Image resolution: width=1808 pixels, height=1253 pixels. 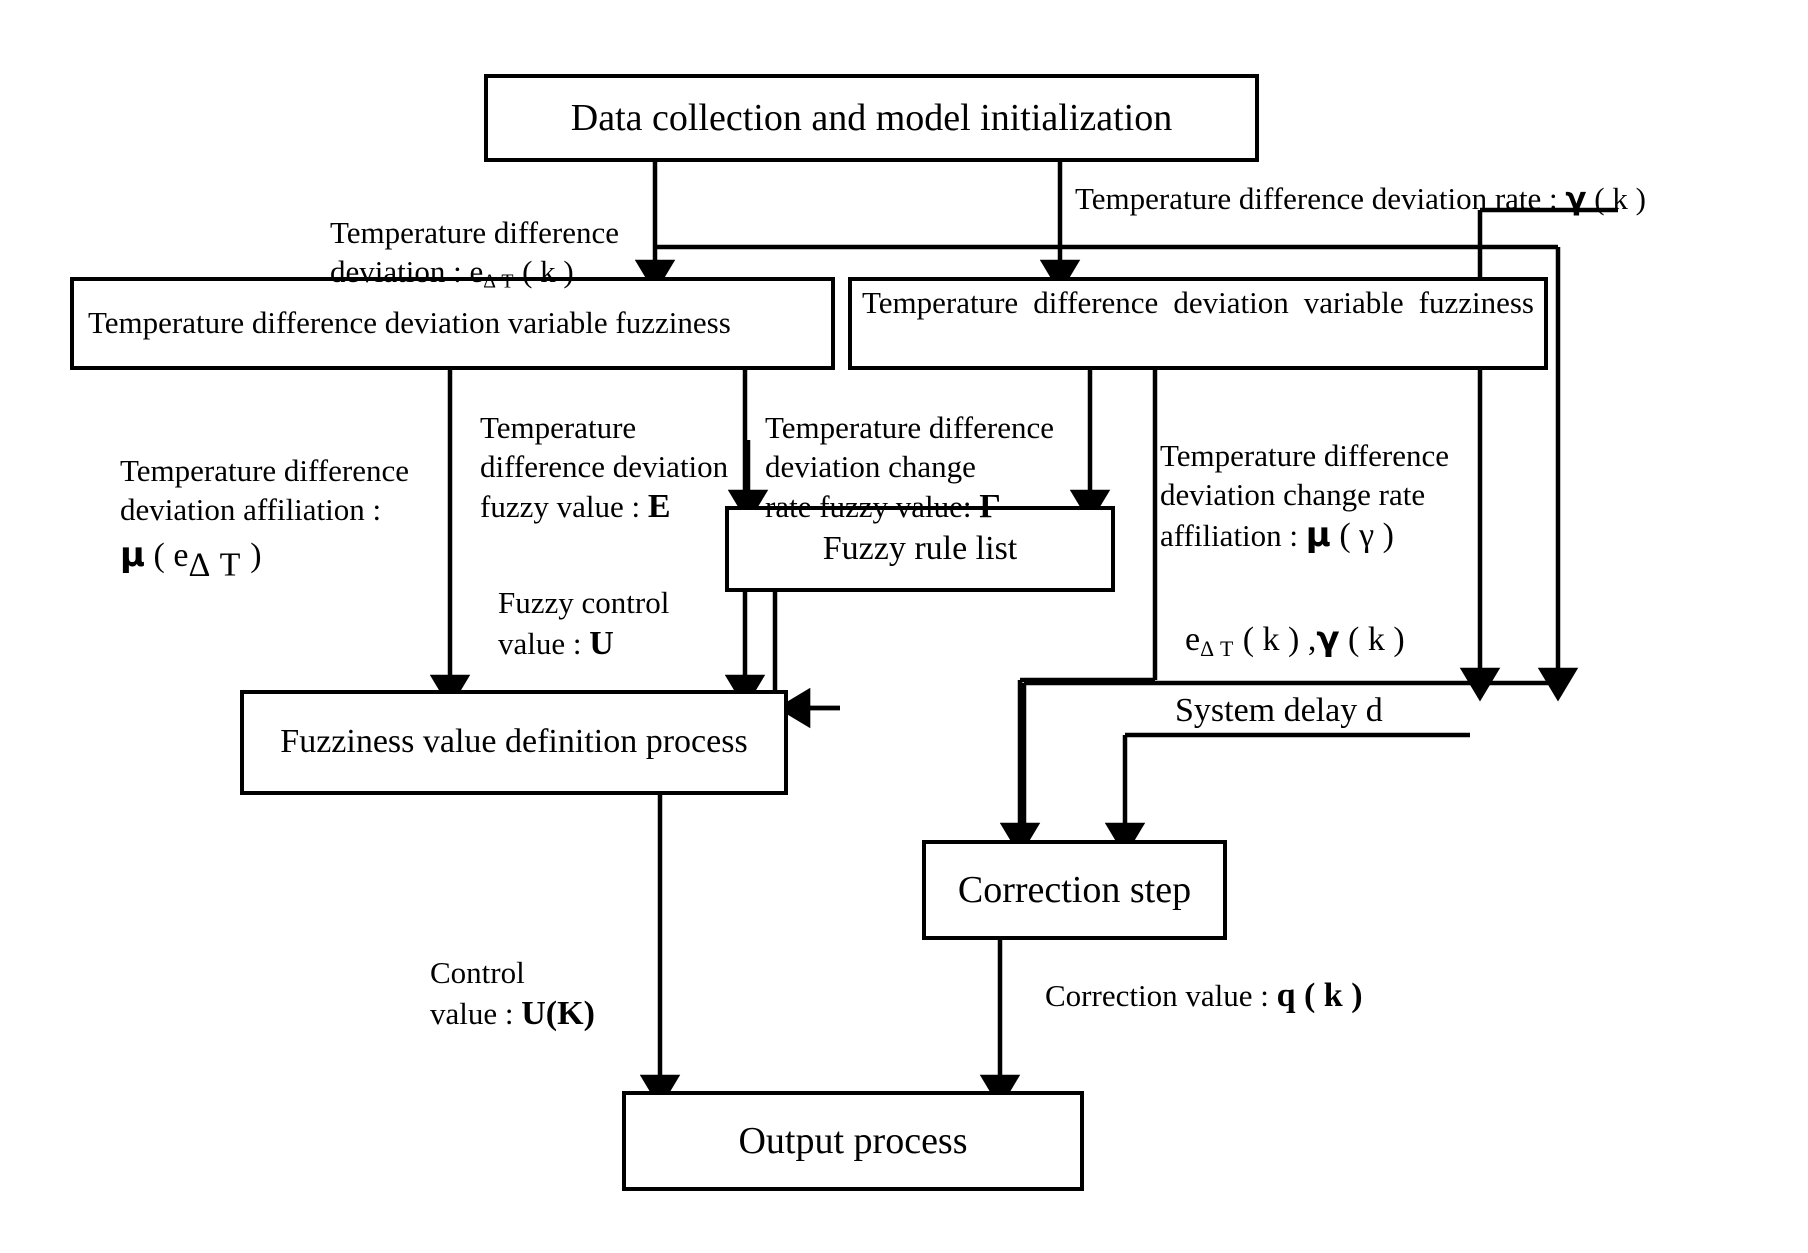 I want to click on node-output-process-label: Output process, so click(x=853, y=1140).